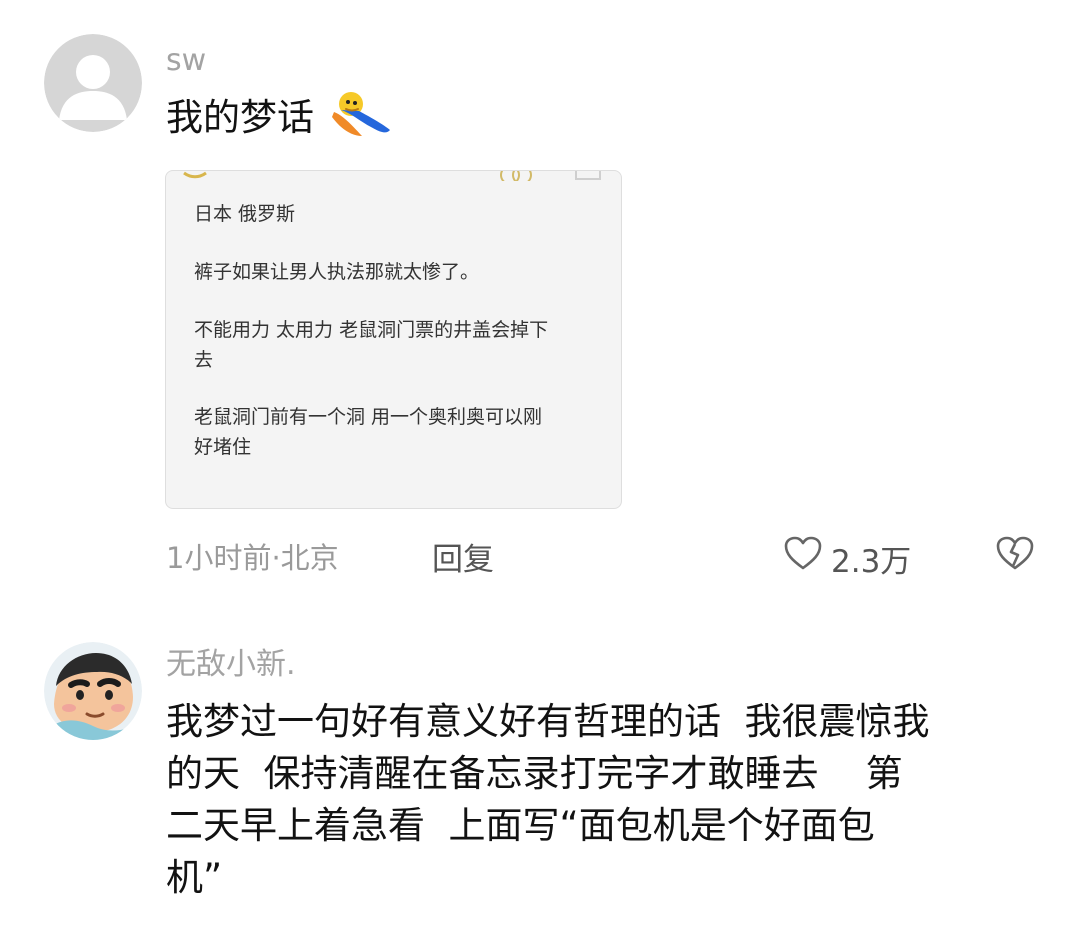 The image size is (1080, 934). What do you see at coordinates (1015, 553) in the screenshot?
I see `broken-heart-icon` at bounding box center [1015, 553].